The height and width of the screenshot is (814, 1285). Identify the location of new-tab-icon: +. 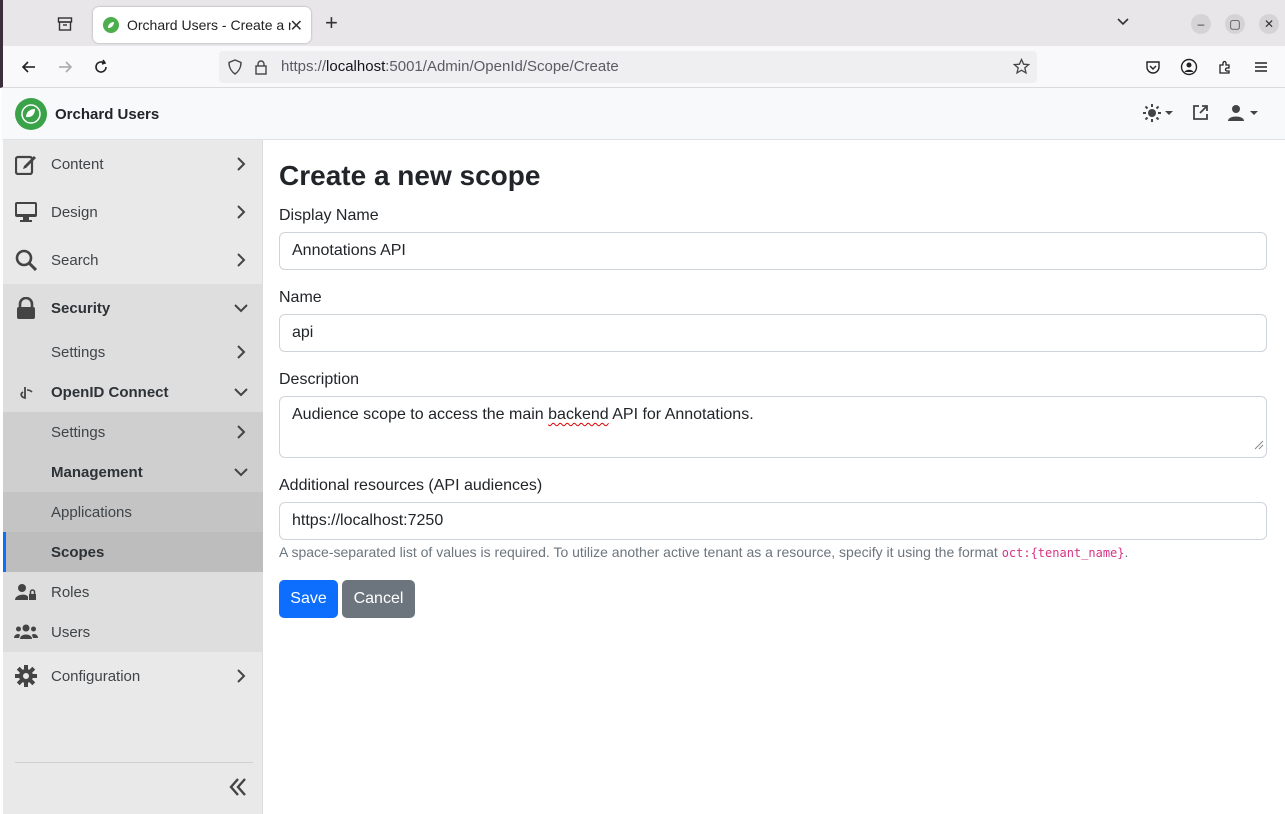
(331, 23).